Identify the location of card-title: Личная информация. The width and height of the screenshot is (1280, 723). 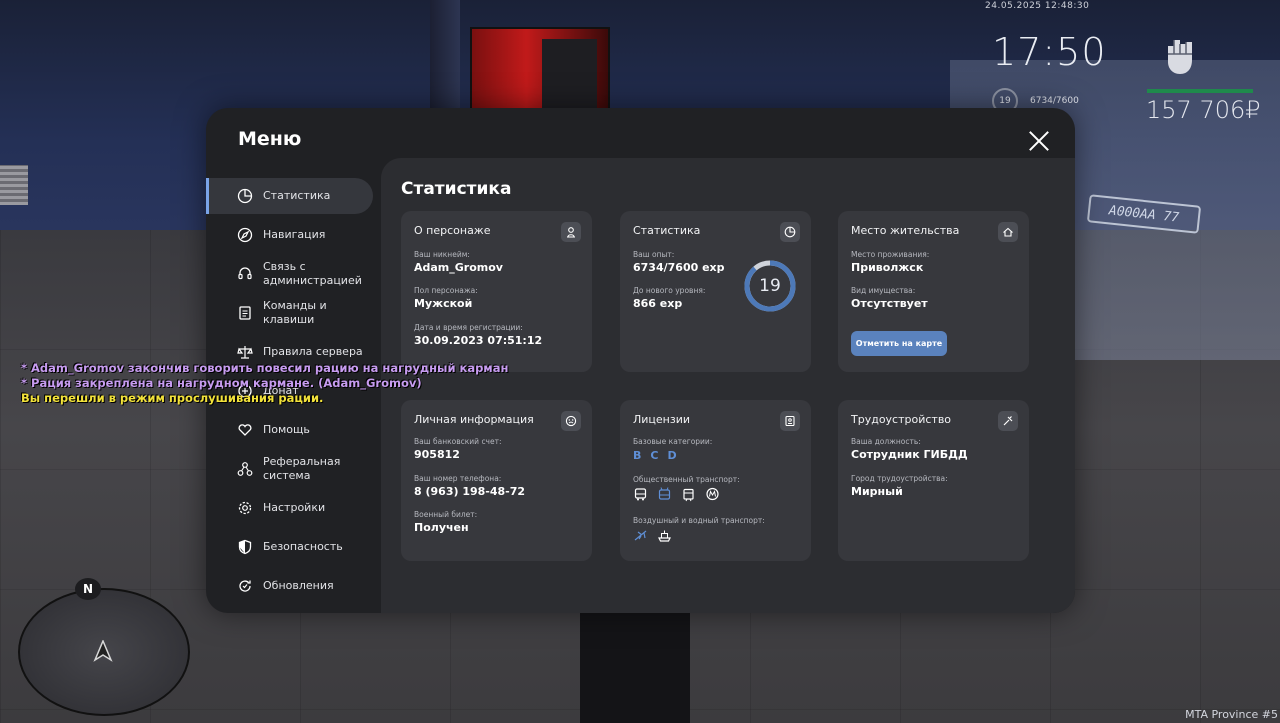
(474, 419).